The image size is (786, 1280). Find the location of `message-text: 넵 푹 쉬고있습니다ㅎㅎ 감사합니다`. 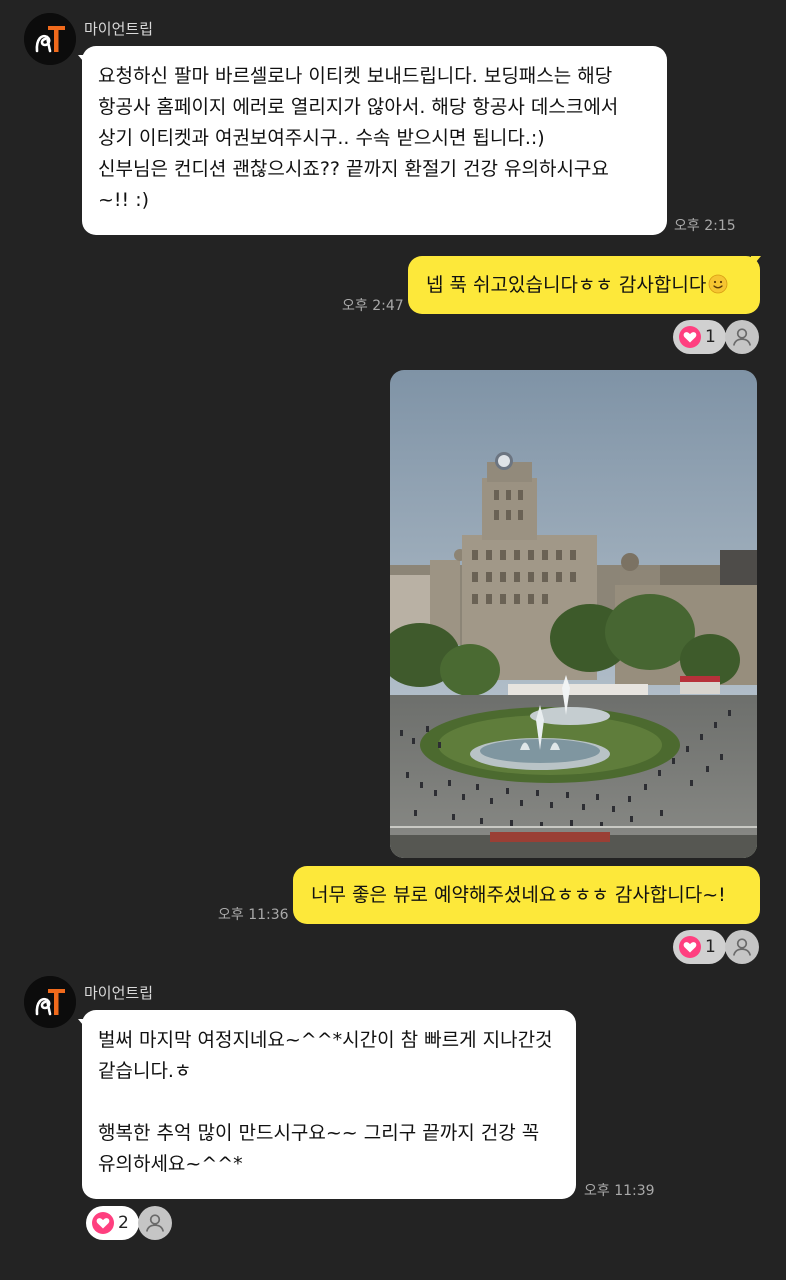

message-text: 넵 푹 쉬고있습니다ㅎㅎ 감사합니다 is located at coordinates (584, 285).